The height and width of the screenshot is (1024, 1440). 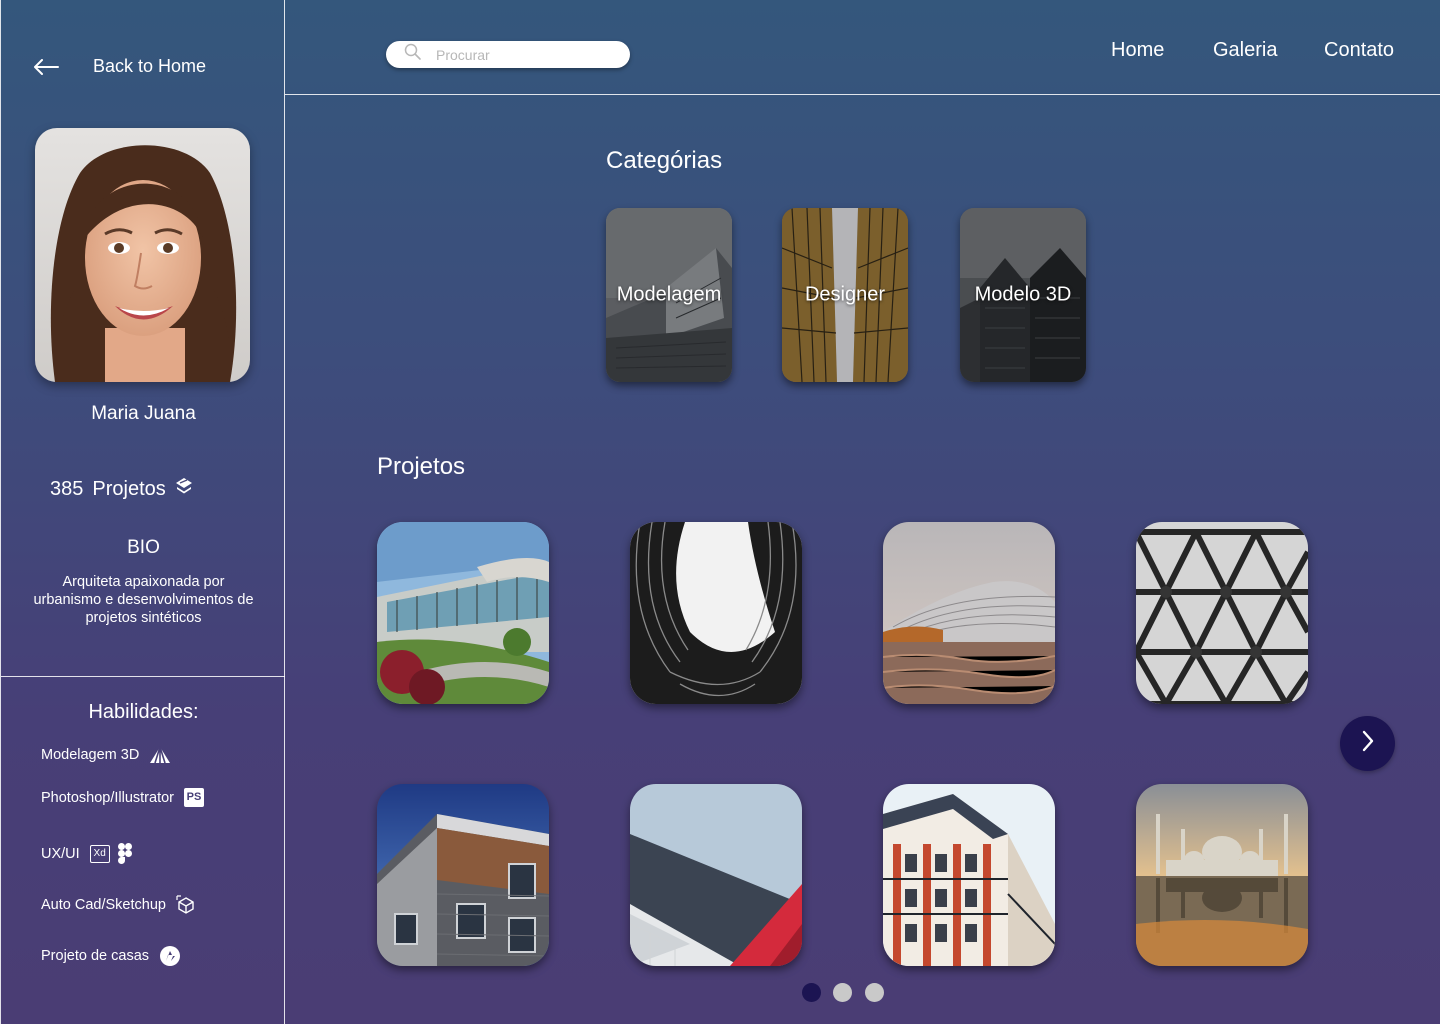 I want to click on next-page-button, so click(x=1367, y=743).